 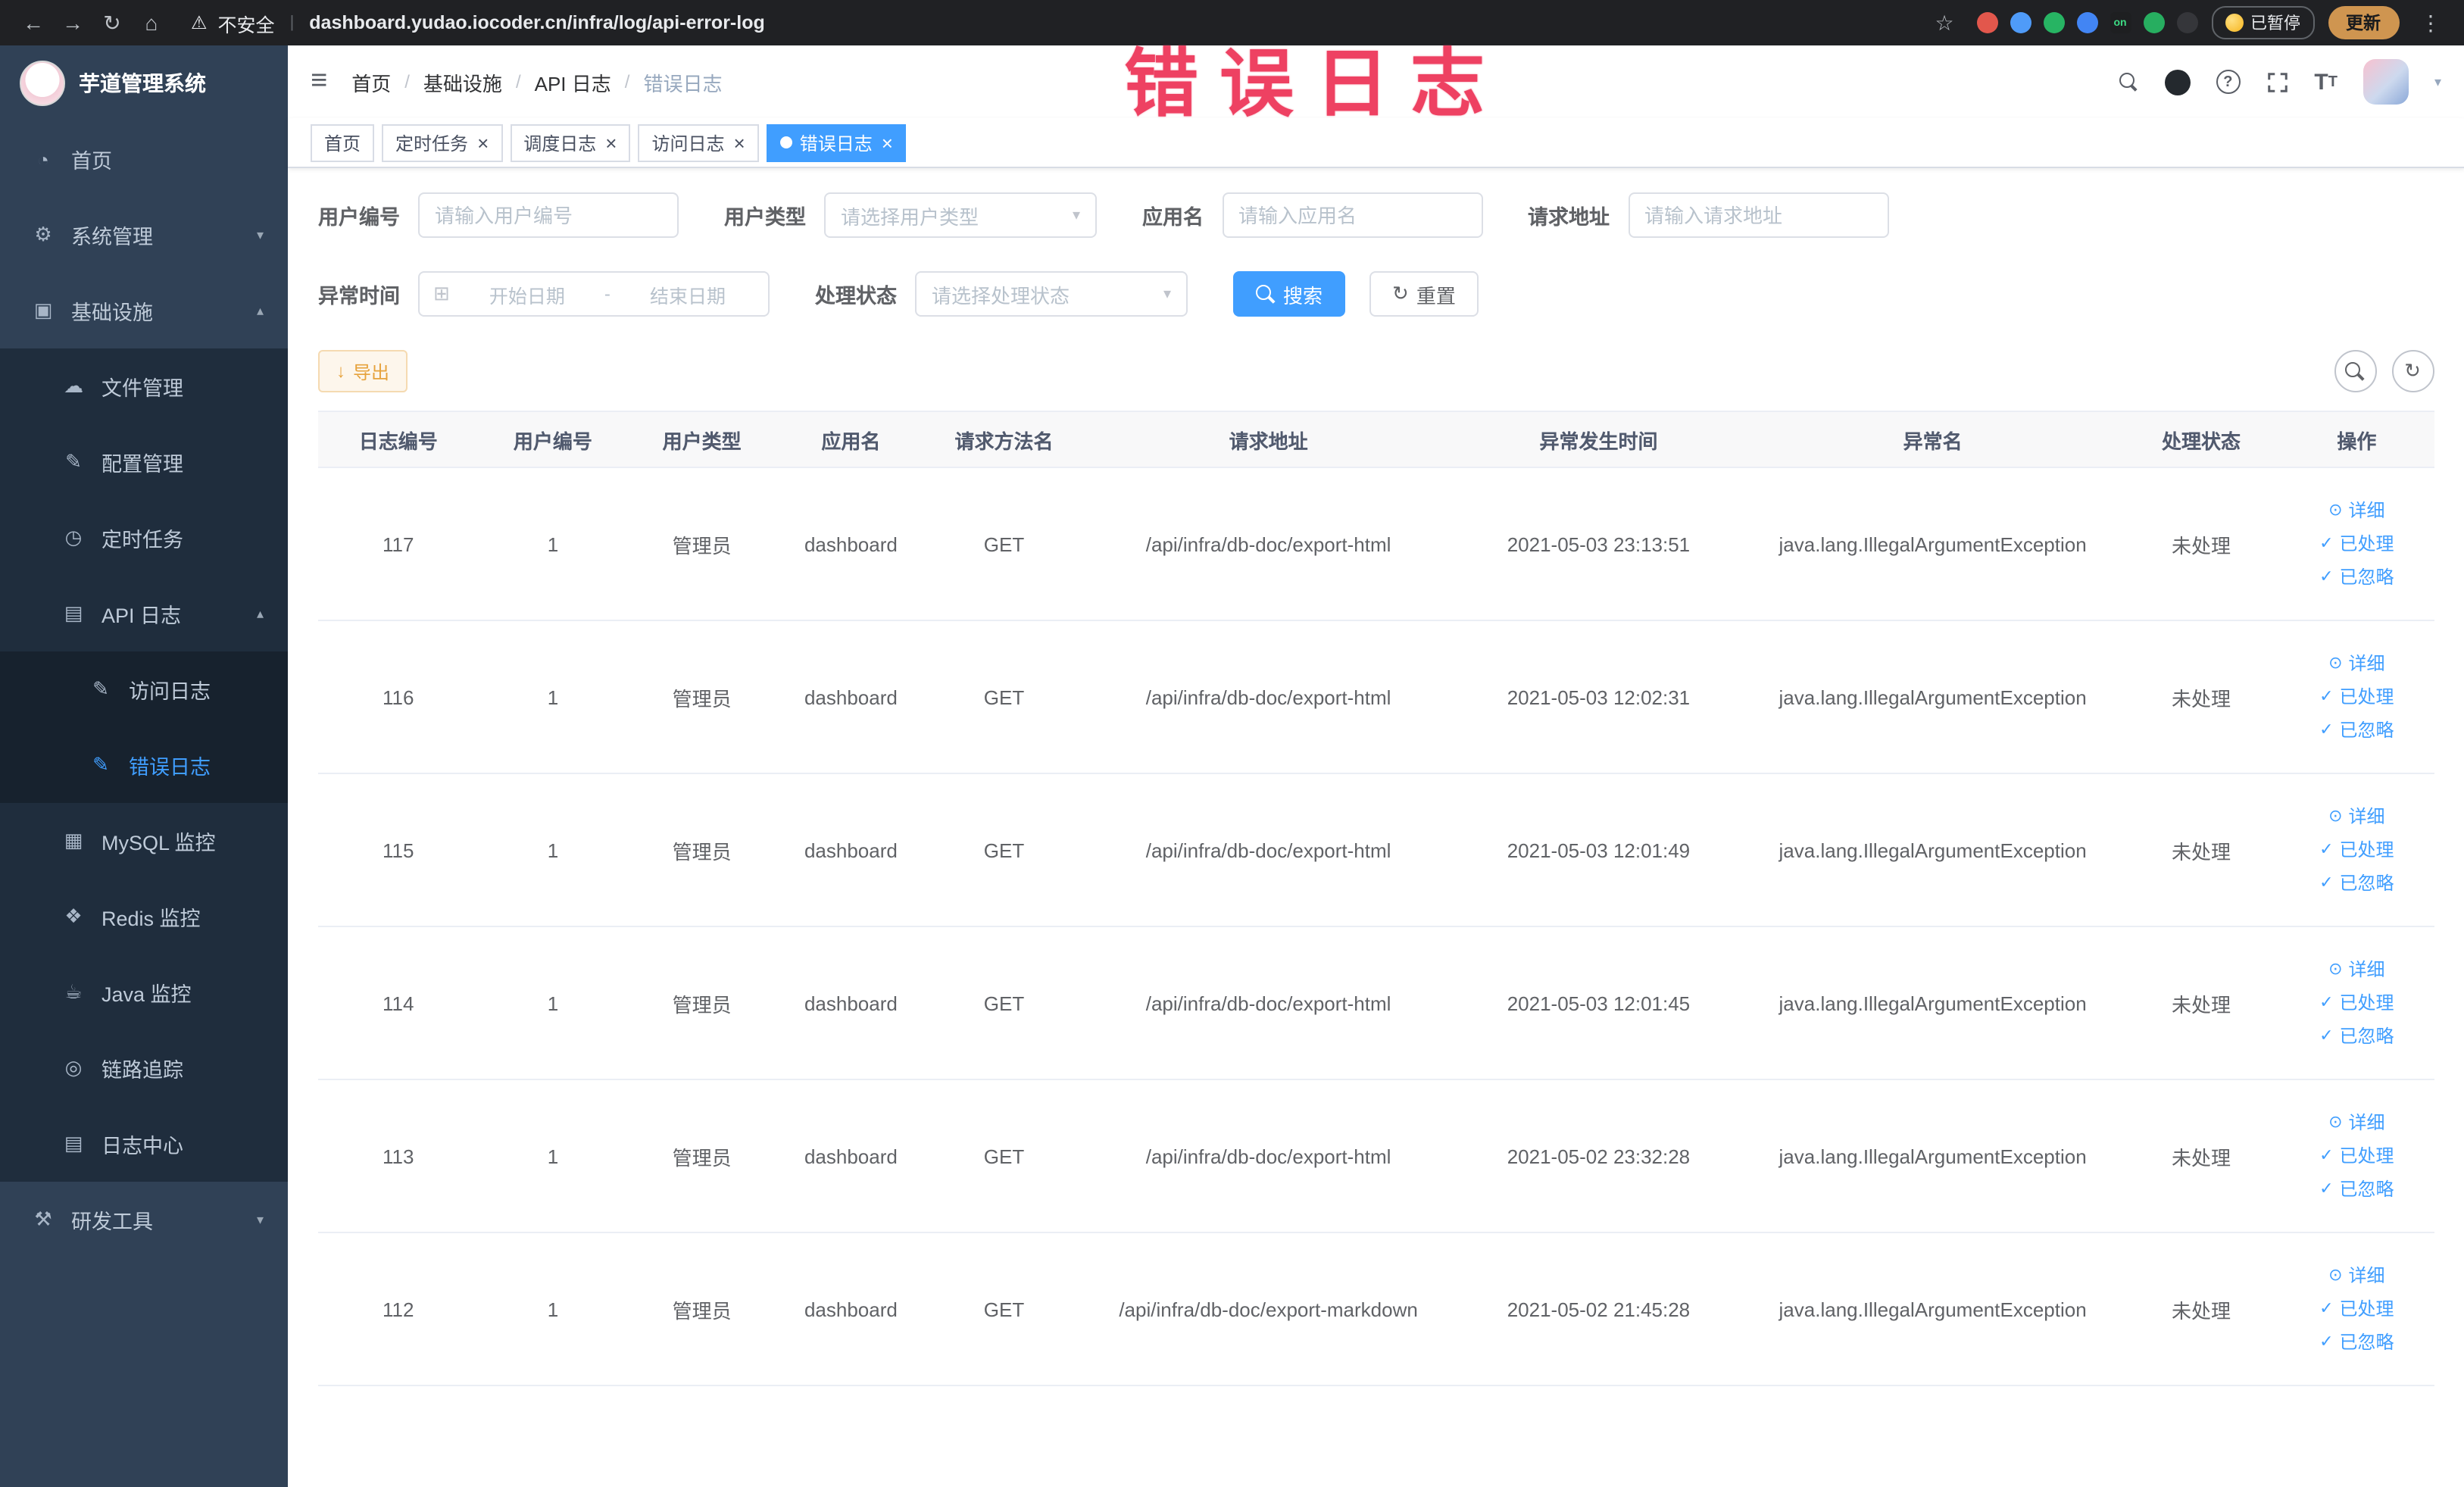 I want to click on tab-home: 首页, so click(x=343, y=142).